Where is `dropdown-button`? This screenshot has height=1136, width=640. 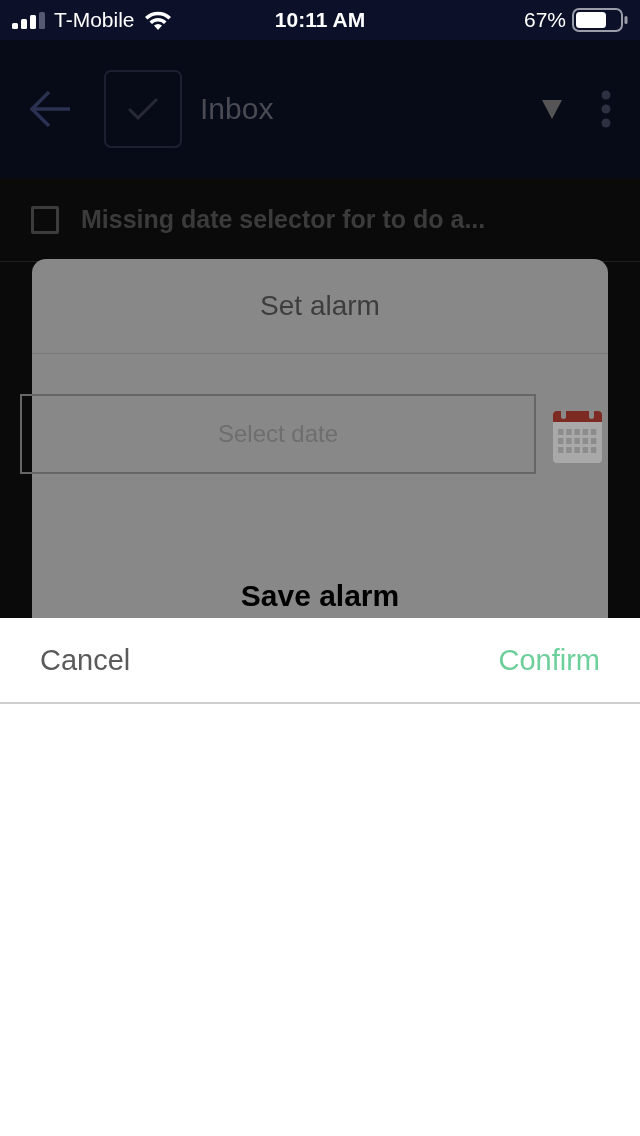 dropdown-button is located at coordinates (552, 109).